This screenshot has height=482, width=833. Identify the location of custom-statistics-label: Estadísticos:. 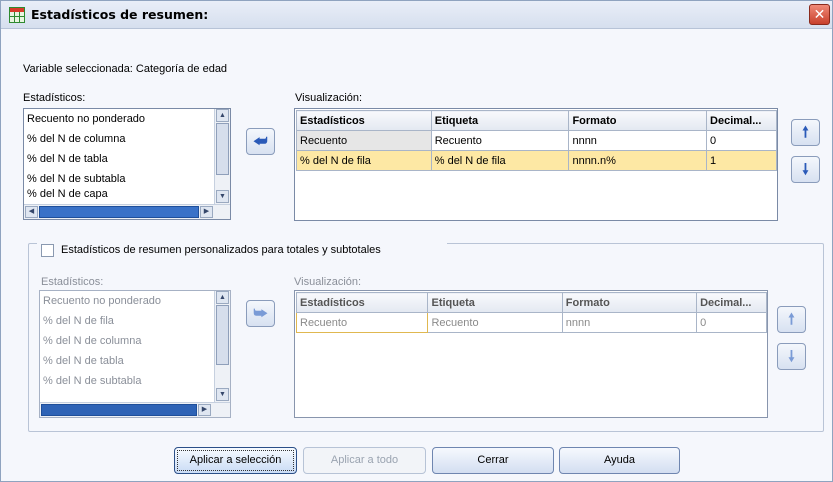
(72, 282).